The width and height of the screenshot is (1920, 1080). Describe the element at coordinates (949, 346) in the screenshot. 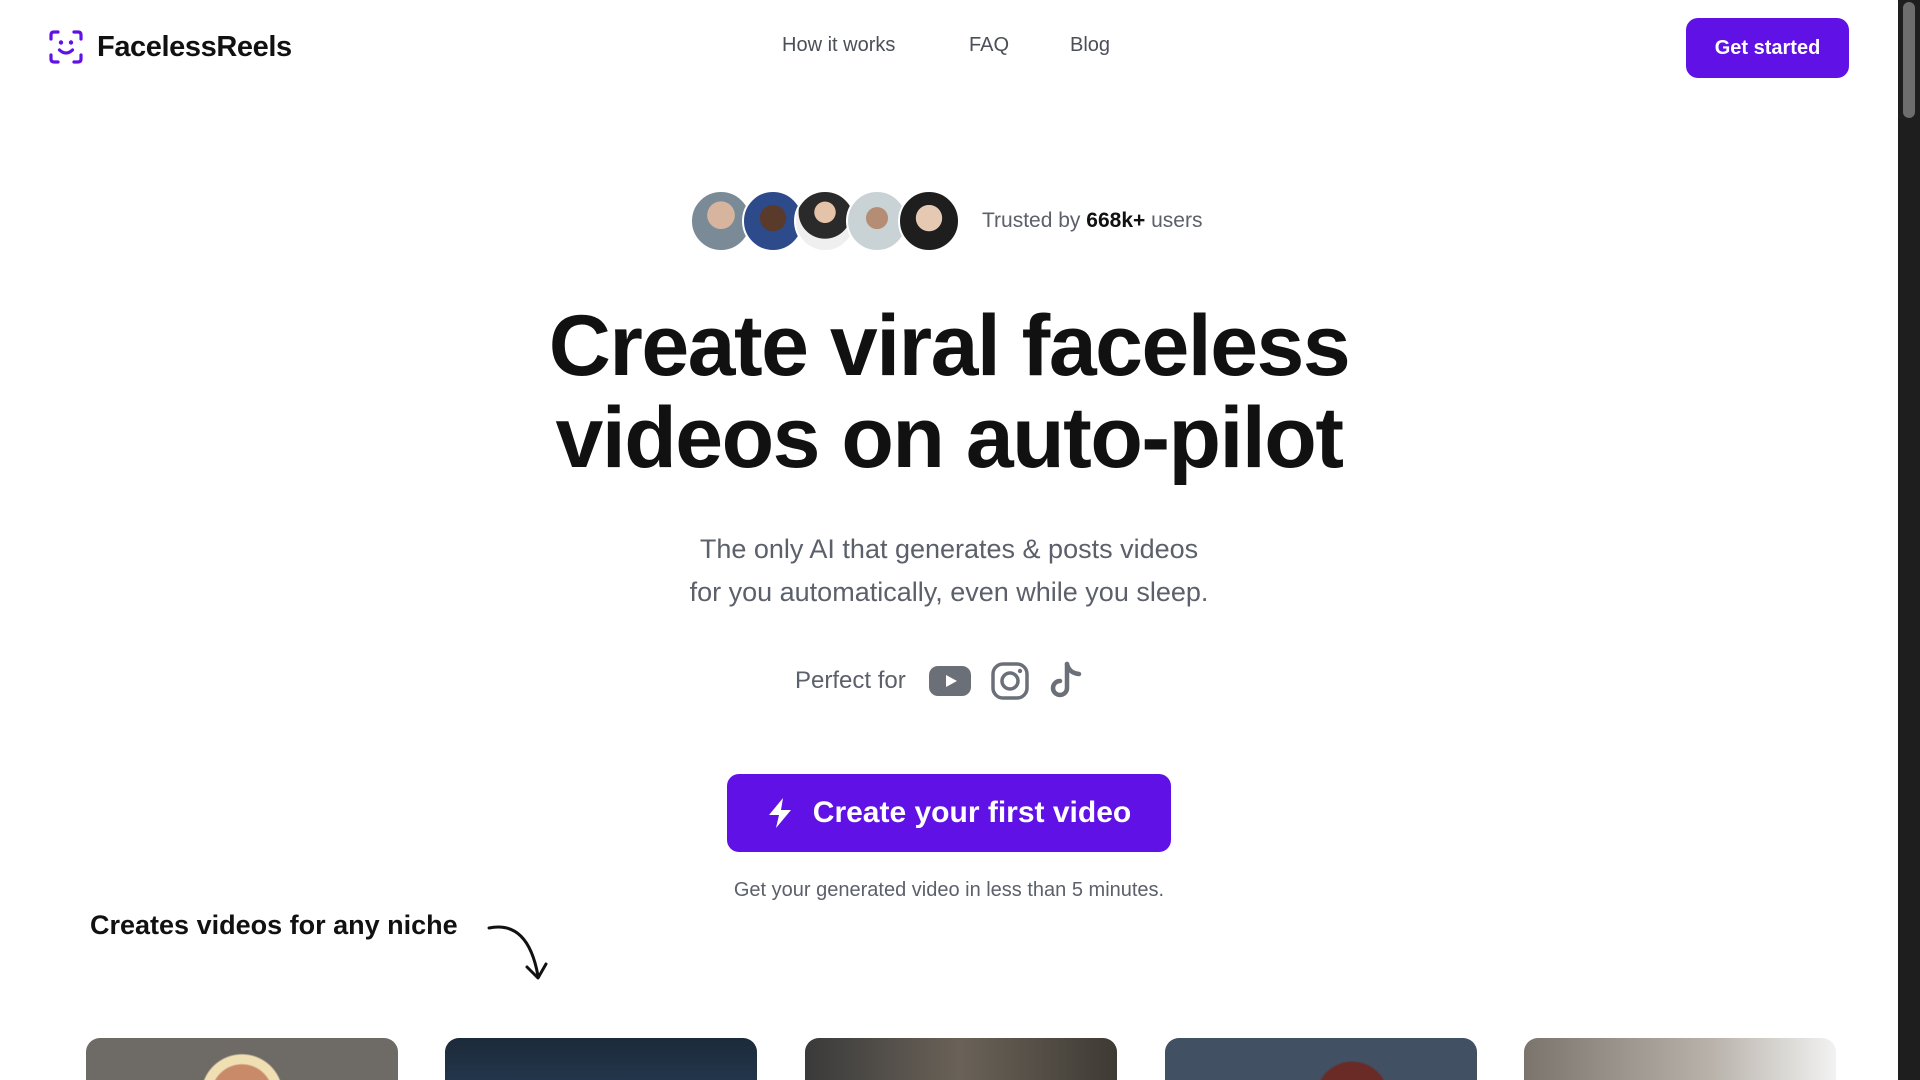

I see `headline-line-1: Create viral faceless` at that location.